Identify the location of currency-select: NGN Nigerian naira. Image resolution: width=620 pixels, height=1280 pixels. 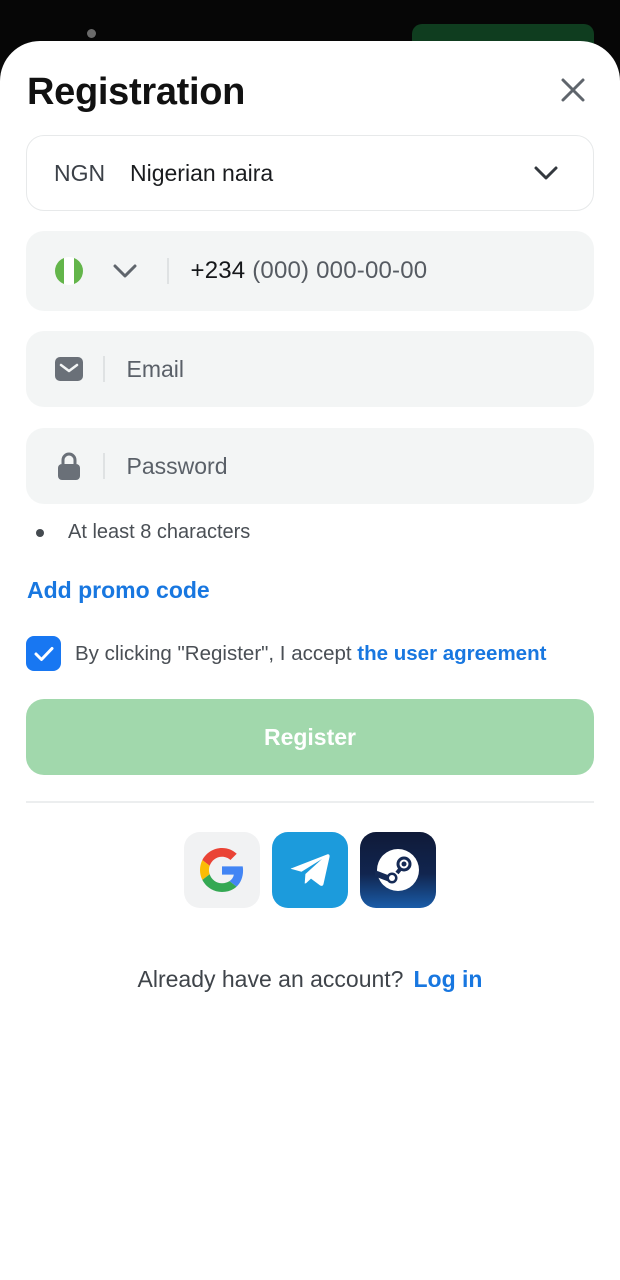
(310, 173).